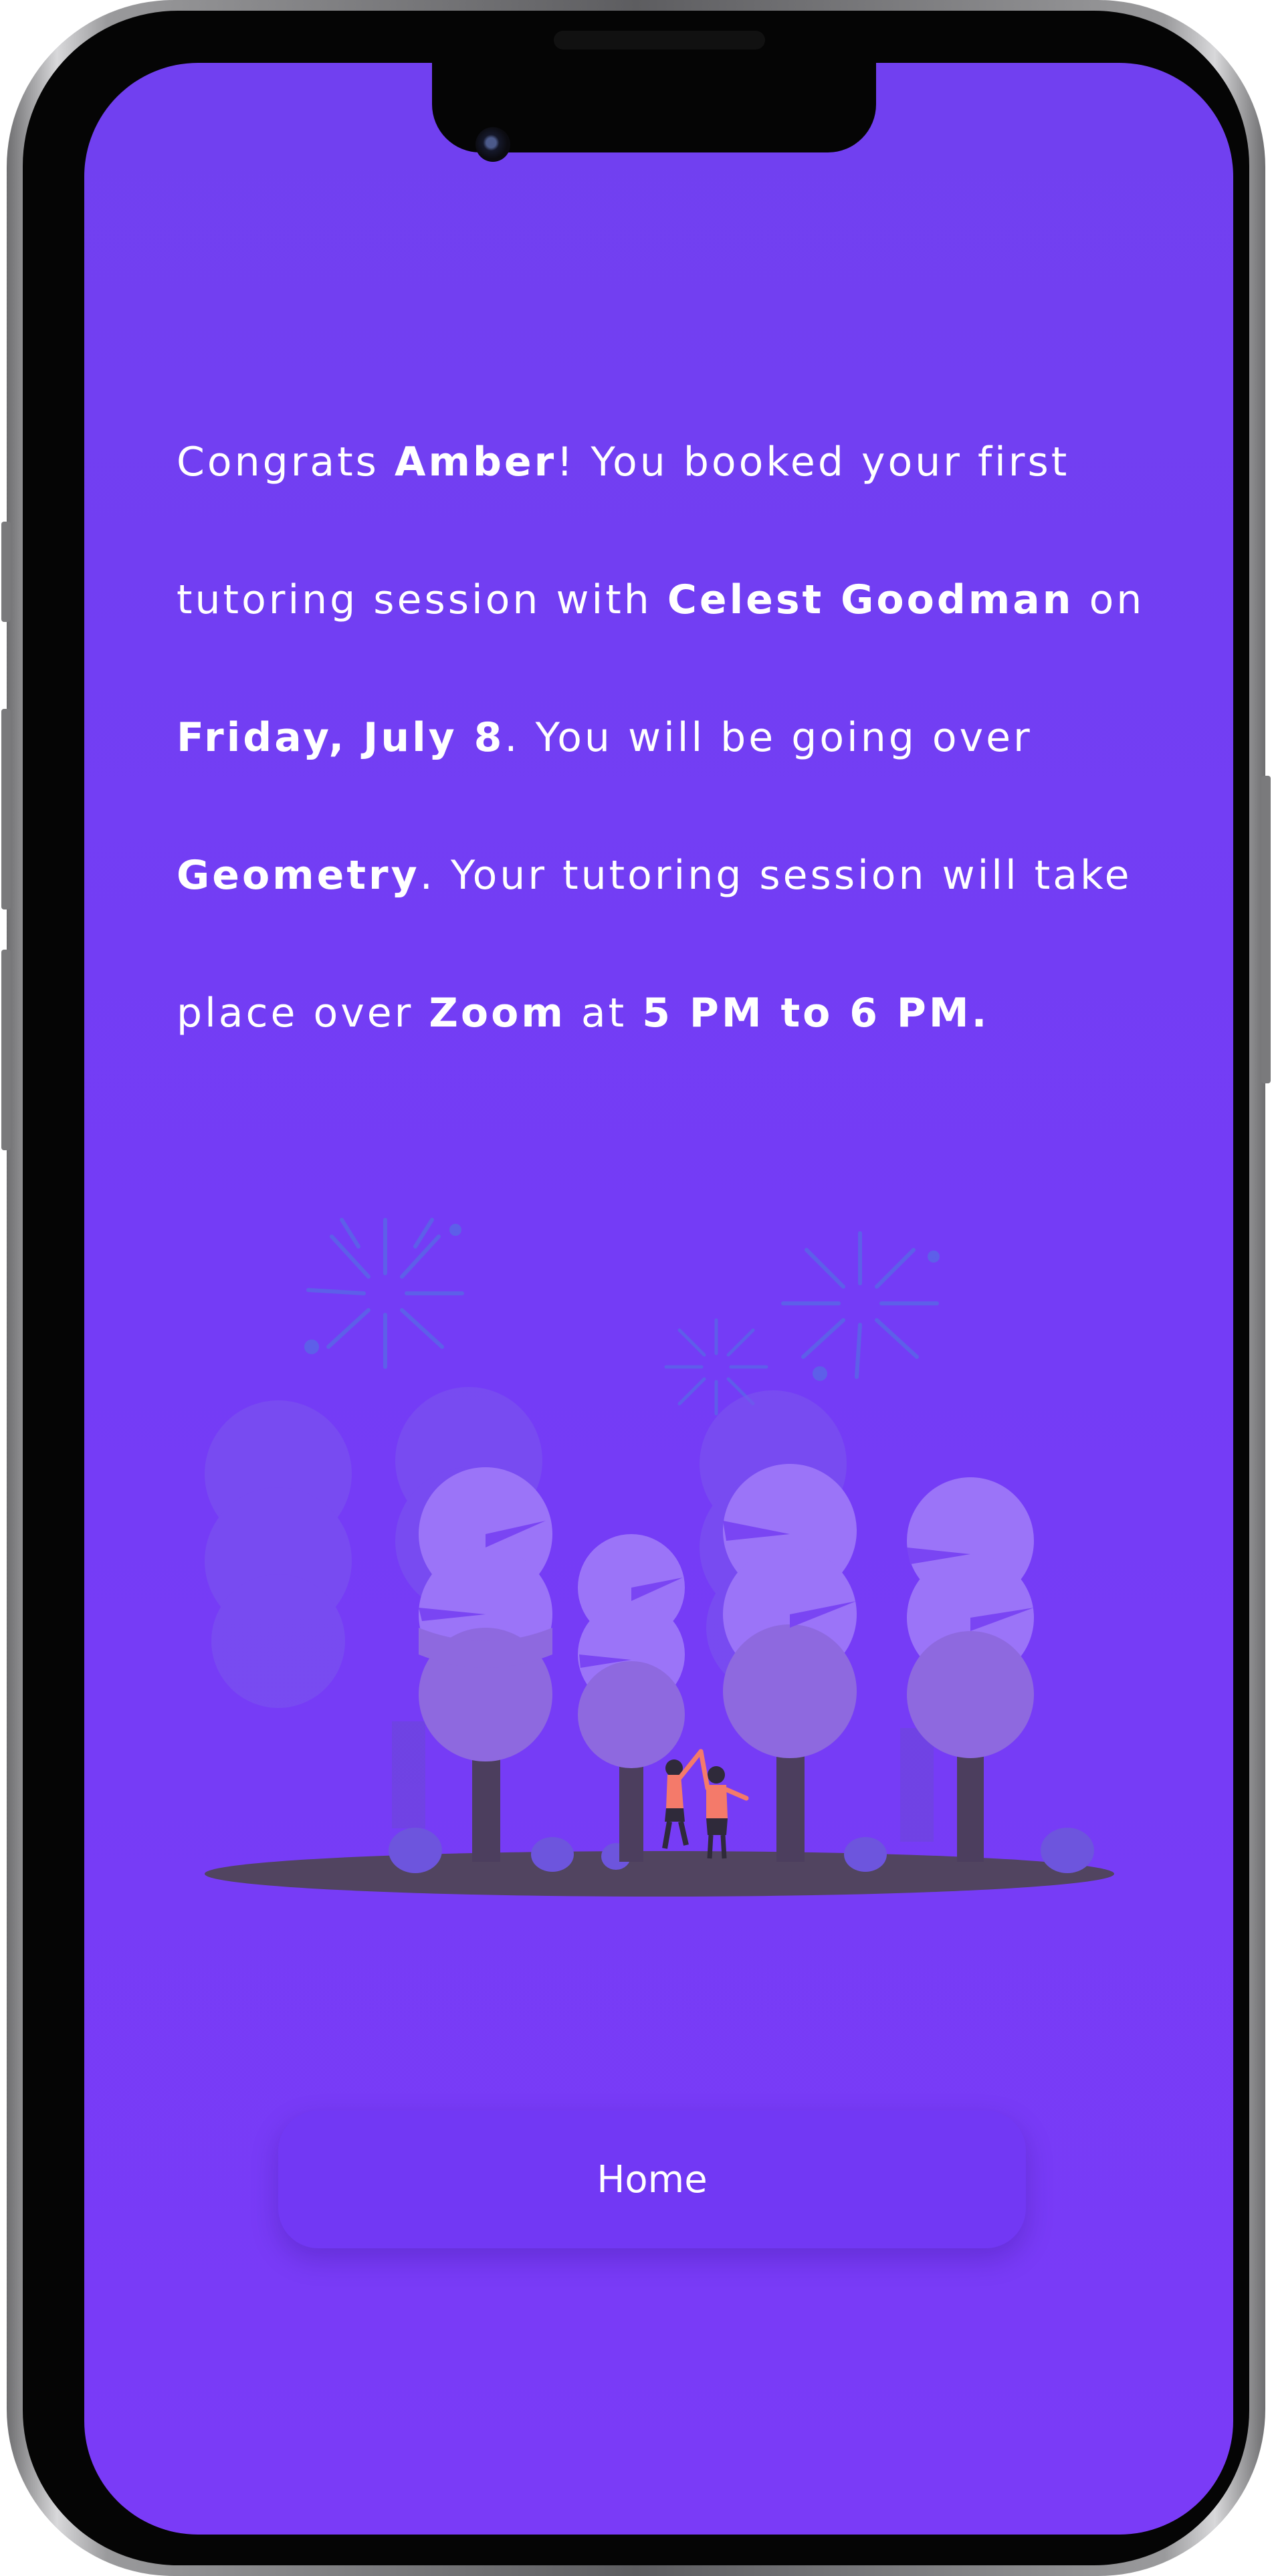 The height and width of the screenshot is (2576, 1272). I want to click on going-over-text: . You will be going over, so click(768, 737).